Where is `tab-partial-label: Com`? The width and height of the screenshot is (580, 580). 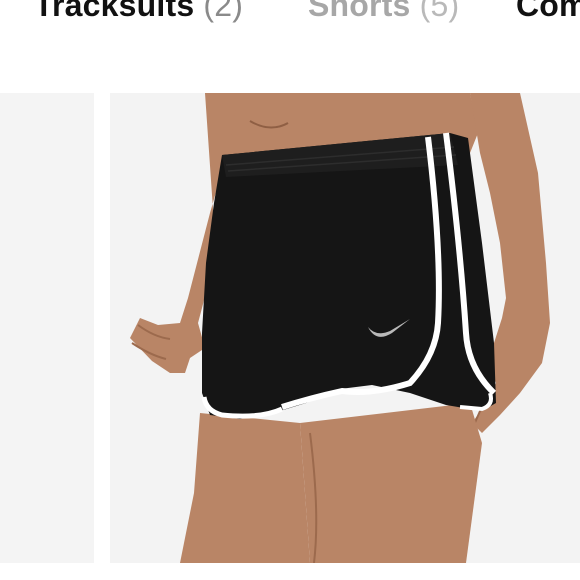 tab-partial-label: Com is located at coordinates (548, 11).